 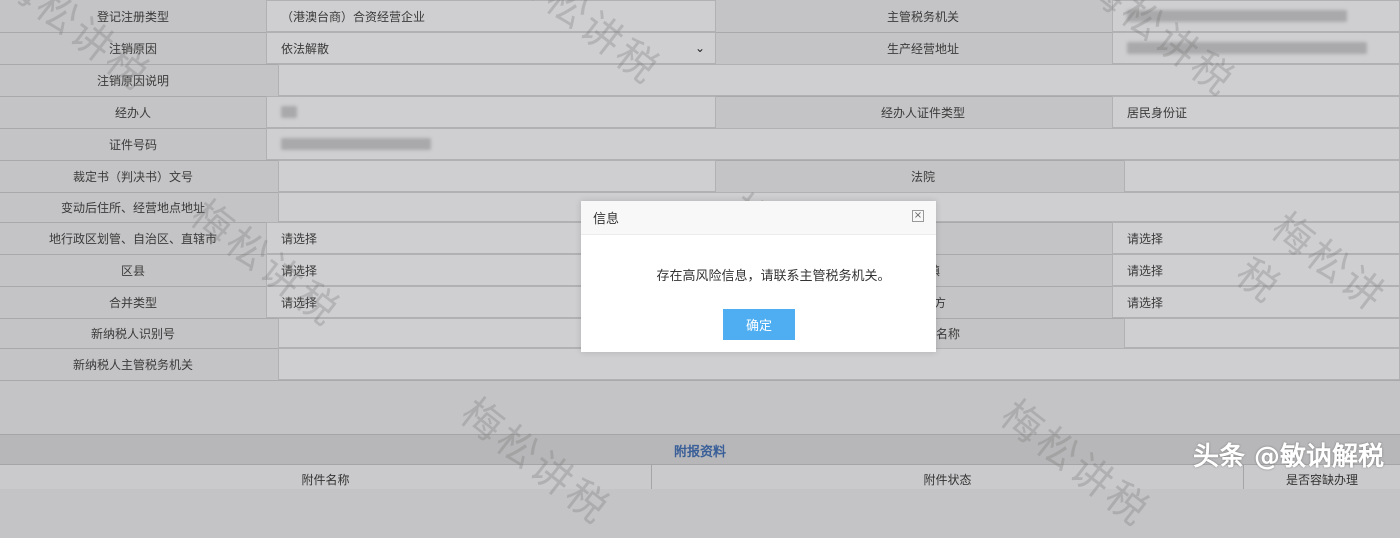 I want to click on column-header: 附件名称, so click(x=326, y=477).